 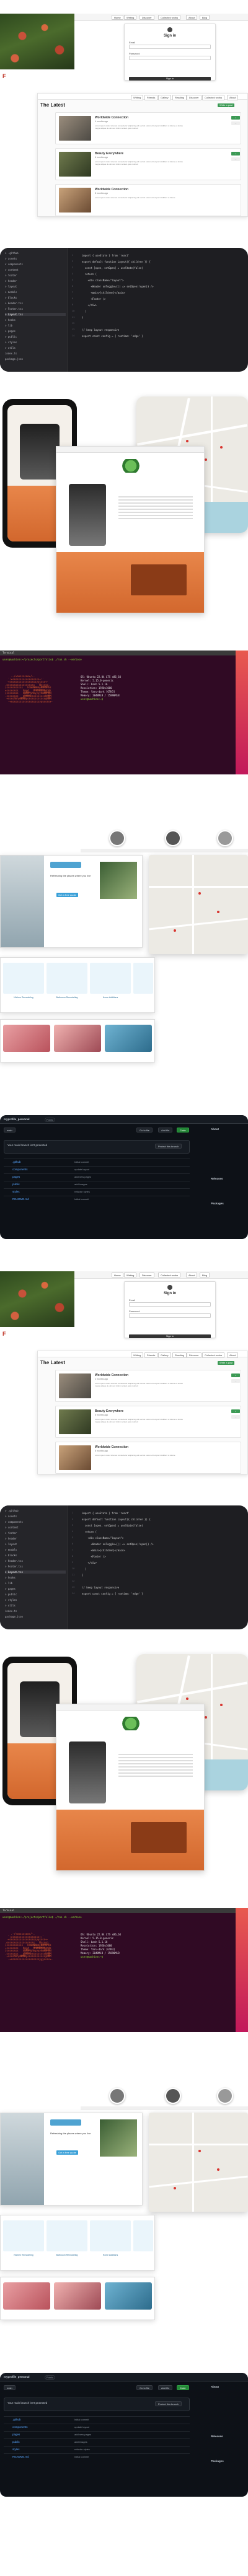 I want to click on quote-button: Get a free quote, so click(x=67, y=895).